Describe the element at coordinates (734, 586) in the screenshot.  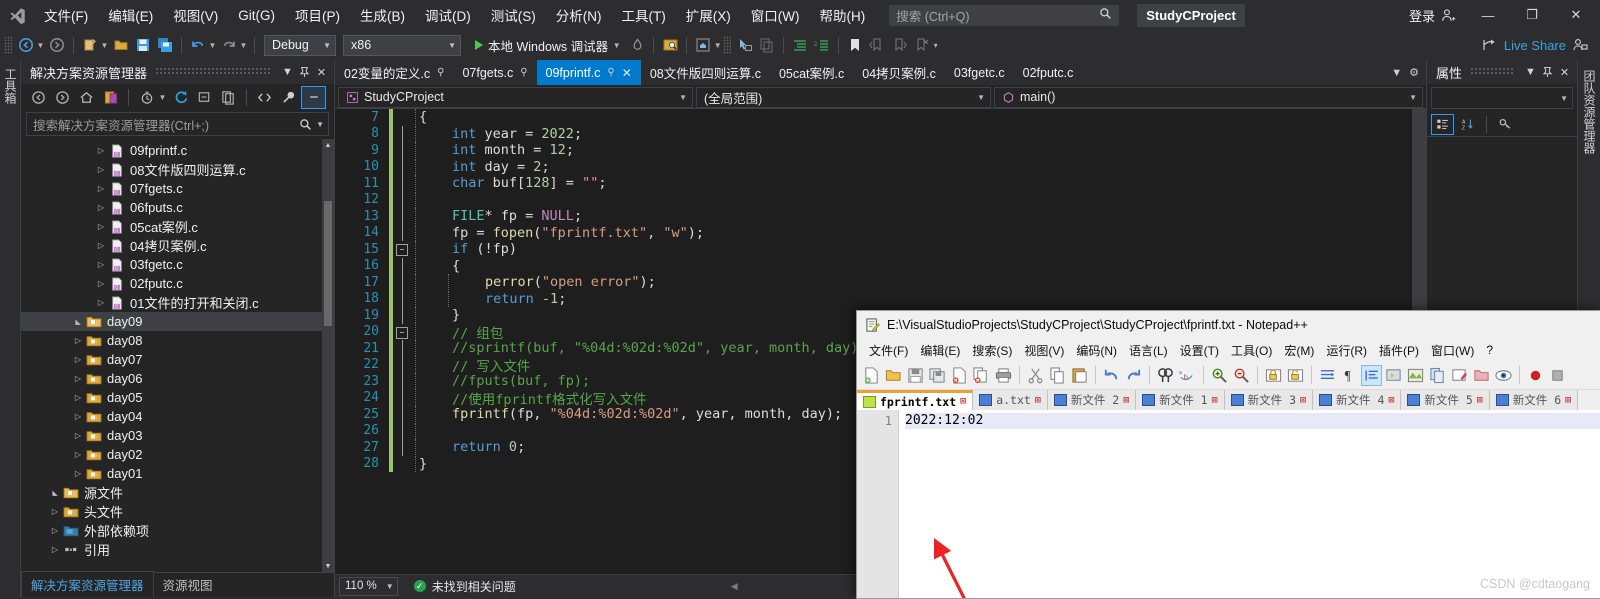
I see `status-collapse-icon: ◀` at that location.